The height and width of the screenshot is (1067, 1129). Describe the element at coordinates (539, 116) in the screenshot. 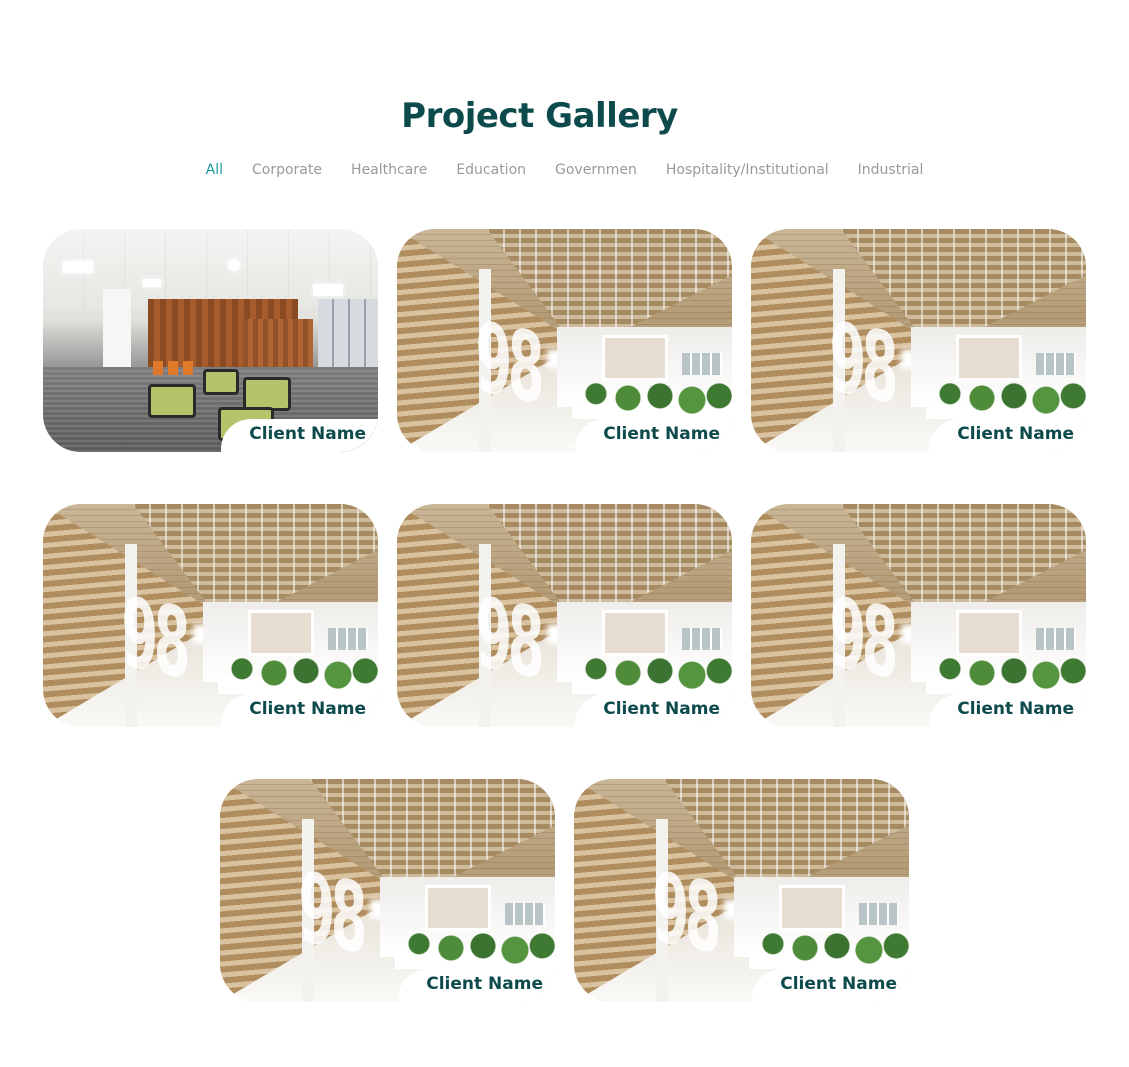

I see `page-title: Project Gallery` at that location.